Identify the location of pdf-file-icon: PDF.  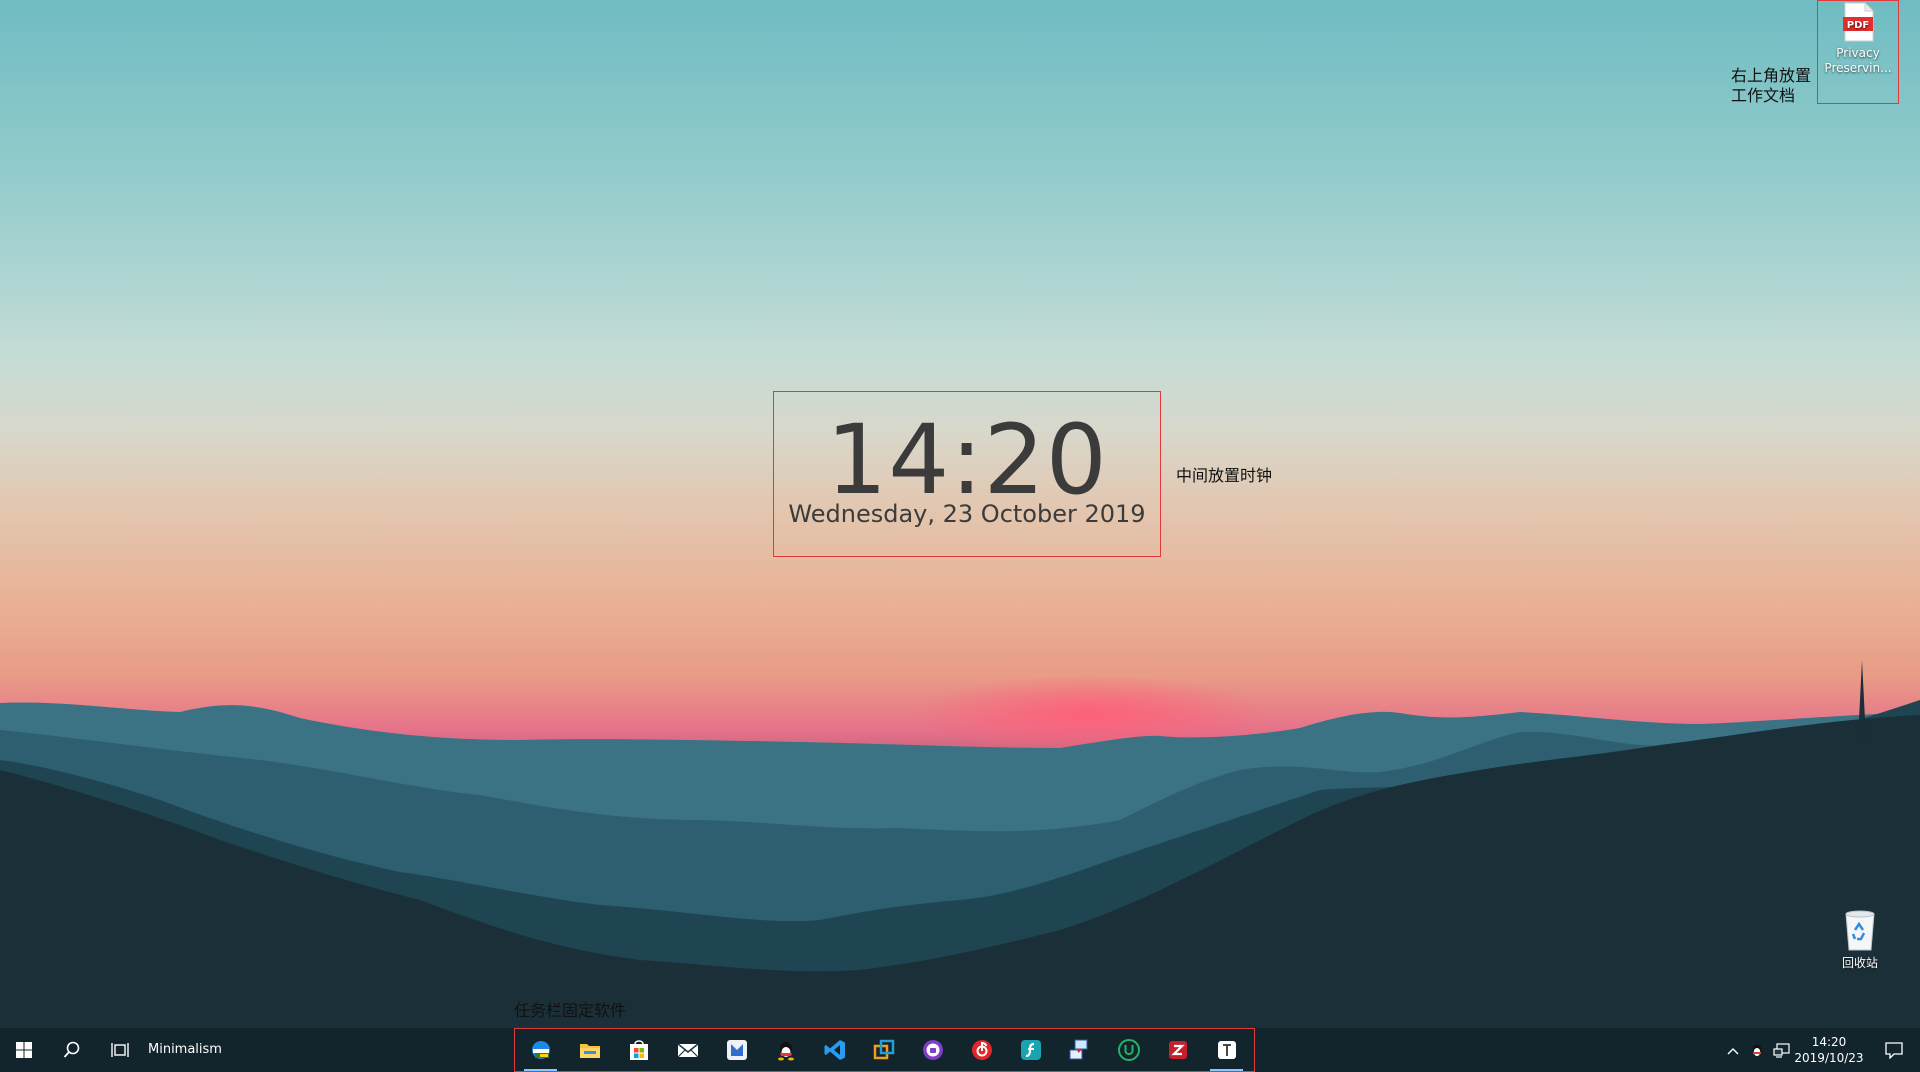
(1858, 22).